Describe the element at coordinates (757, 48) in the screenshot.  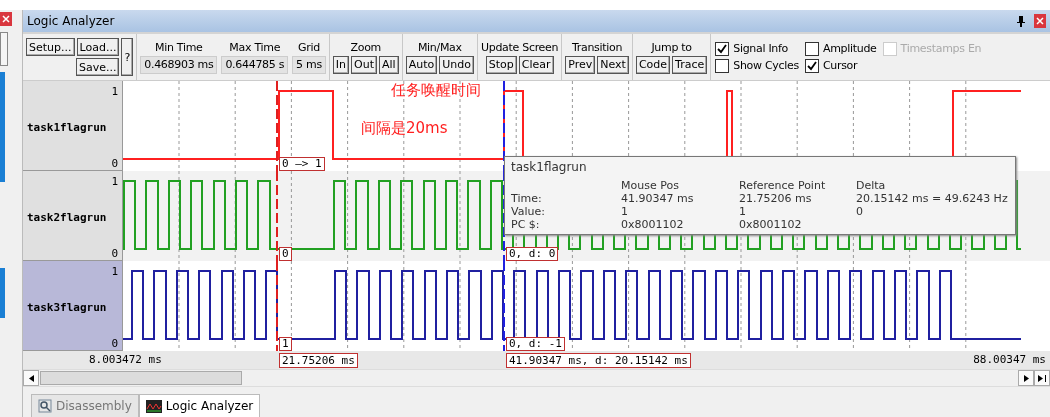
I see `checkbox: Signal Info` at that location.